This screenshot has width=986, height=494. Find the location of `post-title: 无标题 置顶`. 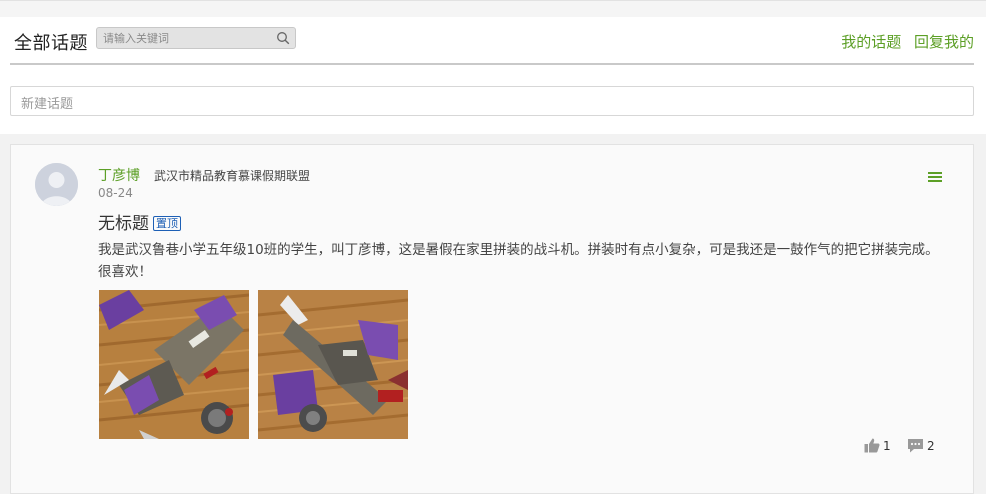

post-title: 无标题 置顶 is located at coordinates (139, 221).